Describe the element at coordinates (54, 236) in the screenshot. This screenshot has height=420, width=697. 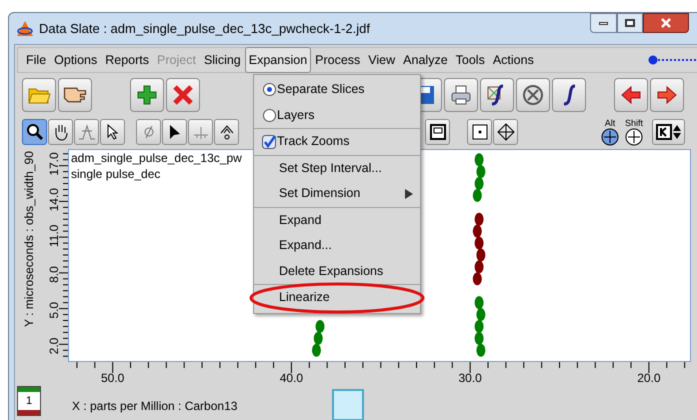
I see `axis-label: 11.0` at that location.